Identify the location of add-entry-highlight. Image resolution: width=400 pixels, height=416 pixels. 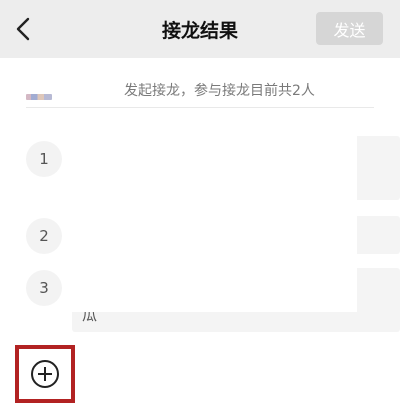
(45, 374).